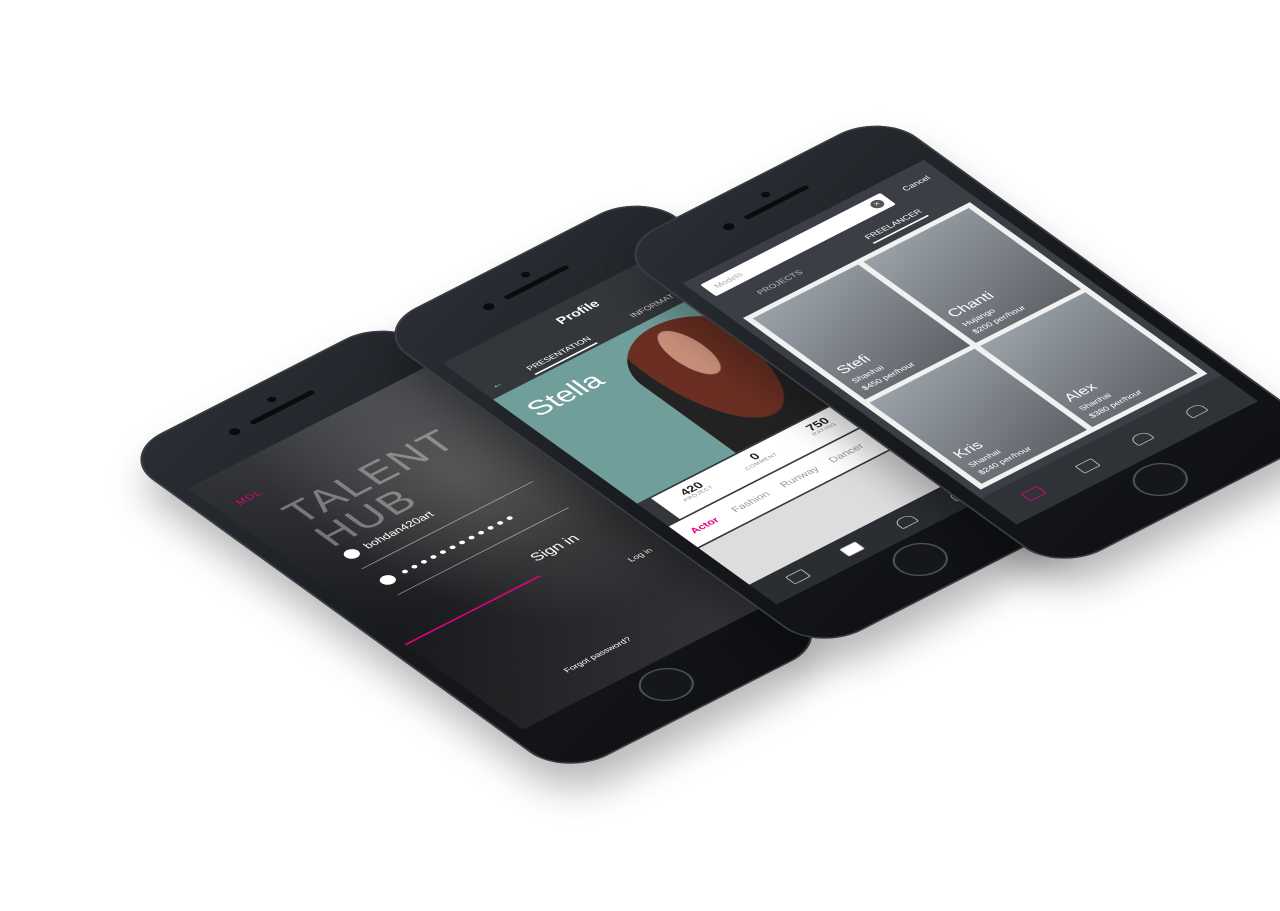  Describe the element at coordinates (916, 183) in the screenshot. I see `cancel-button: Cancel` at that location.